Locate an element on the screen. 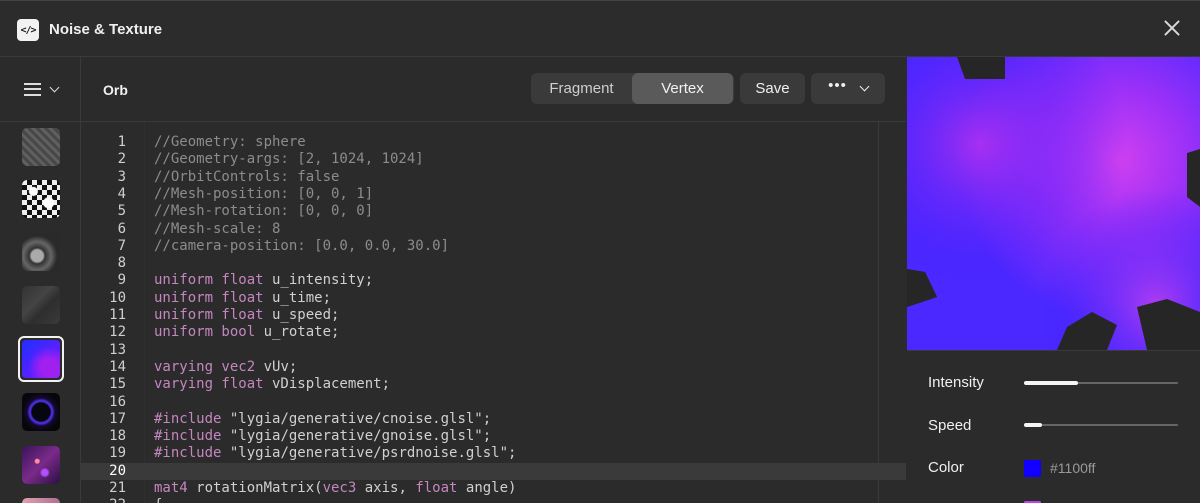 This screenshot has height=503, width=1200. speed-label: Speed is located at coordinates (950, 425).